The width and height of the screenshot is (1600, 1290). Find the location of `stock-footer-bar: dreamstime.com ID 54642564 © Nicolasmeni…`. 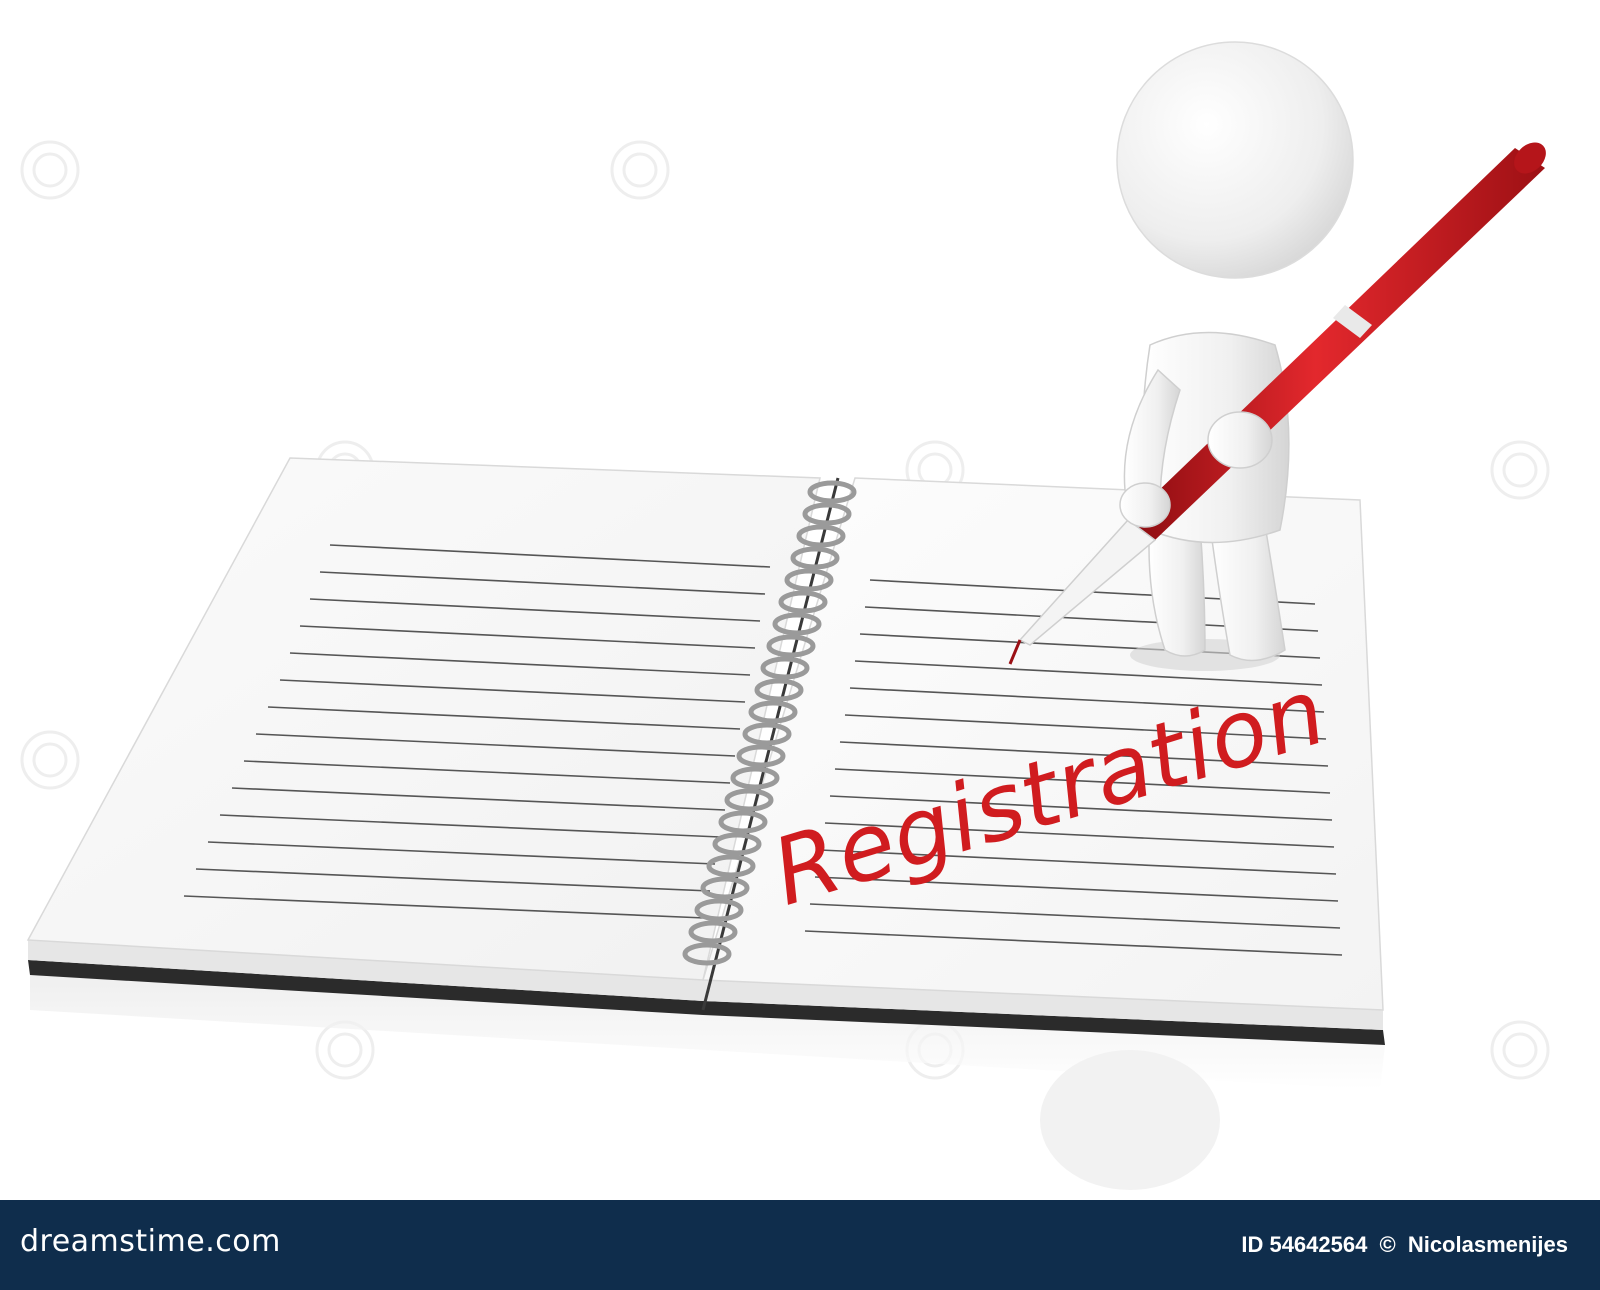

stock-footer-bar: dreamstime.com ID 54642564 © Nicolasmeni… is located at coordinates (800, 1245).